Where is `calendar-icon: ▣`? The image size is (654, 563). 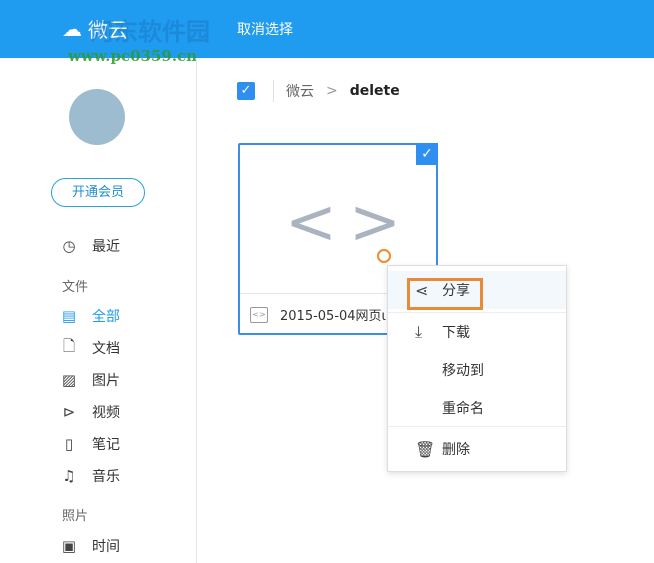 calendar-icon: ▣ is located at coordinates (69, 546).